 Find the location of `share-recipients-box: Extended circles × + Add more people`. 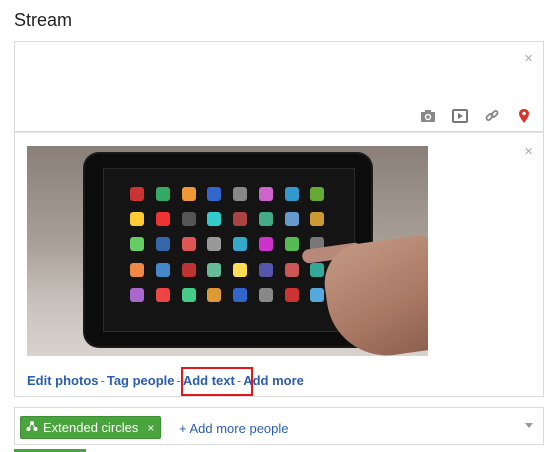

share-recipients-box: Extended circles × + Add more people is located at coordinates (279, 426).